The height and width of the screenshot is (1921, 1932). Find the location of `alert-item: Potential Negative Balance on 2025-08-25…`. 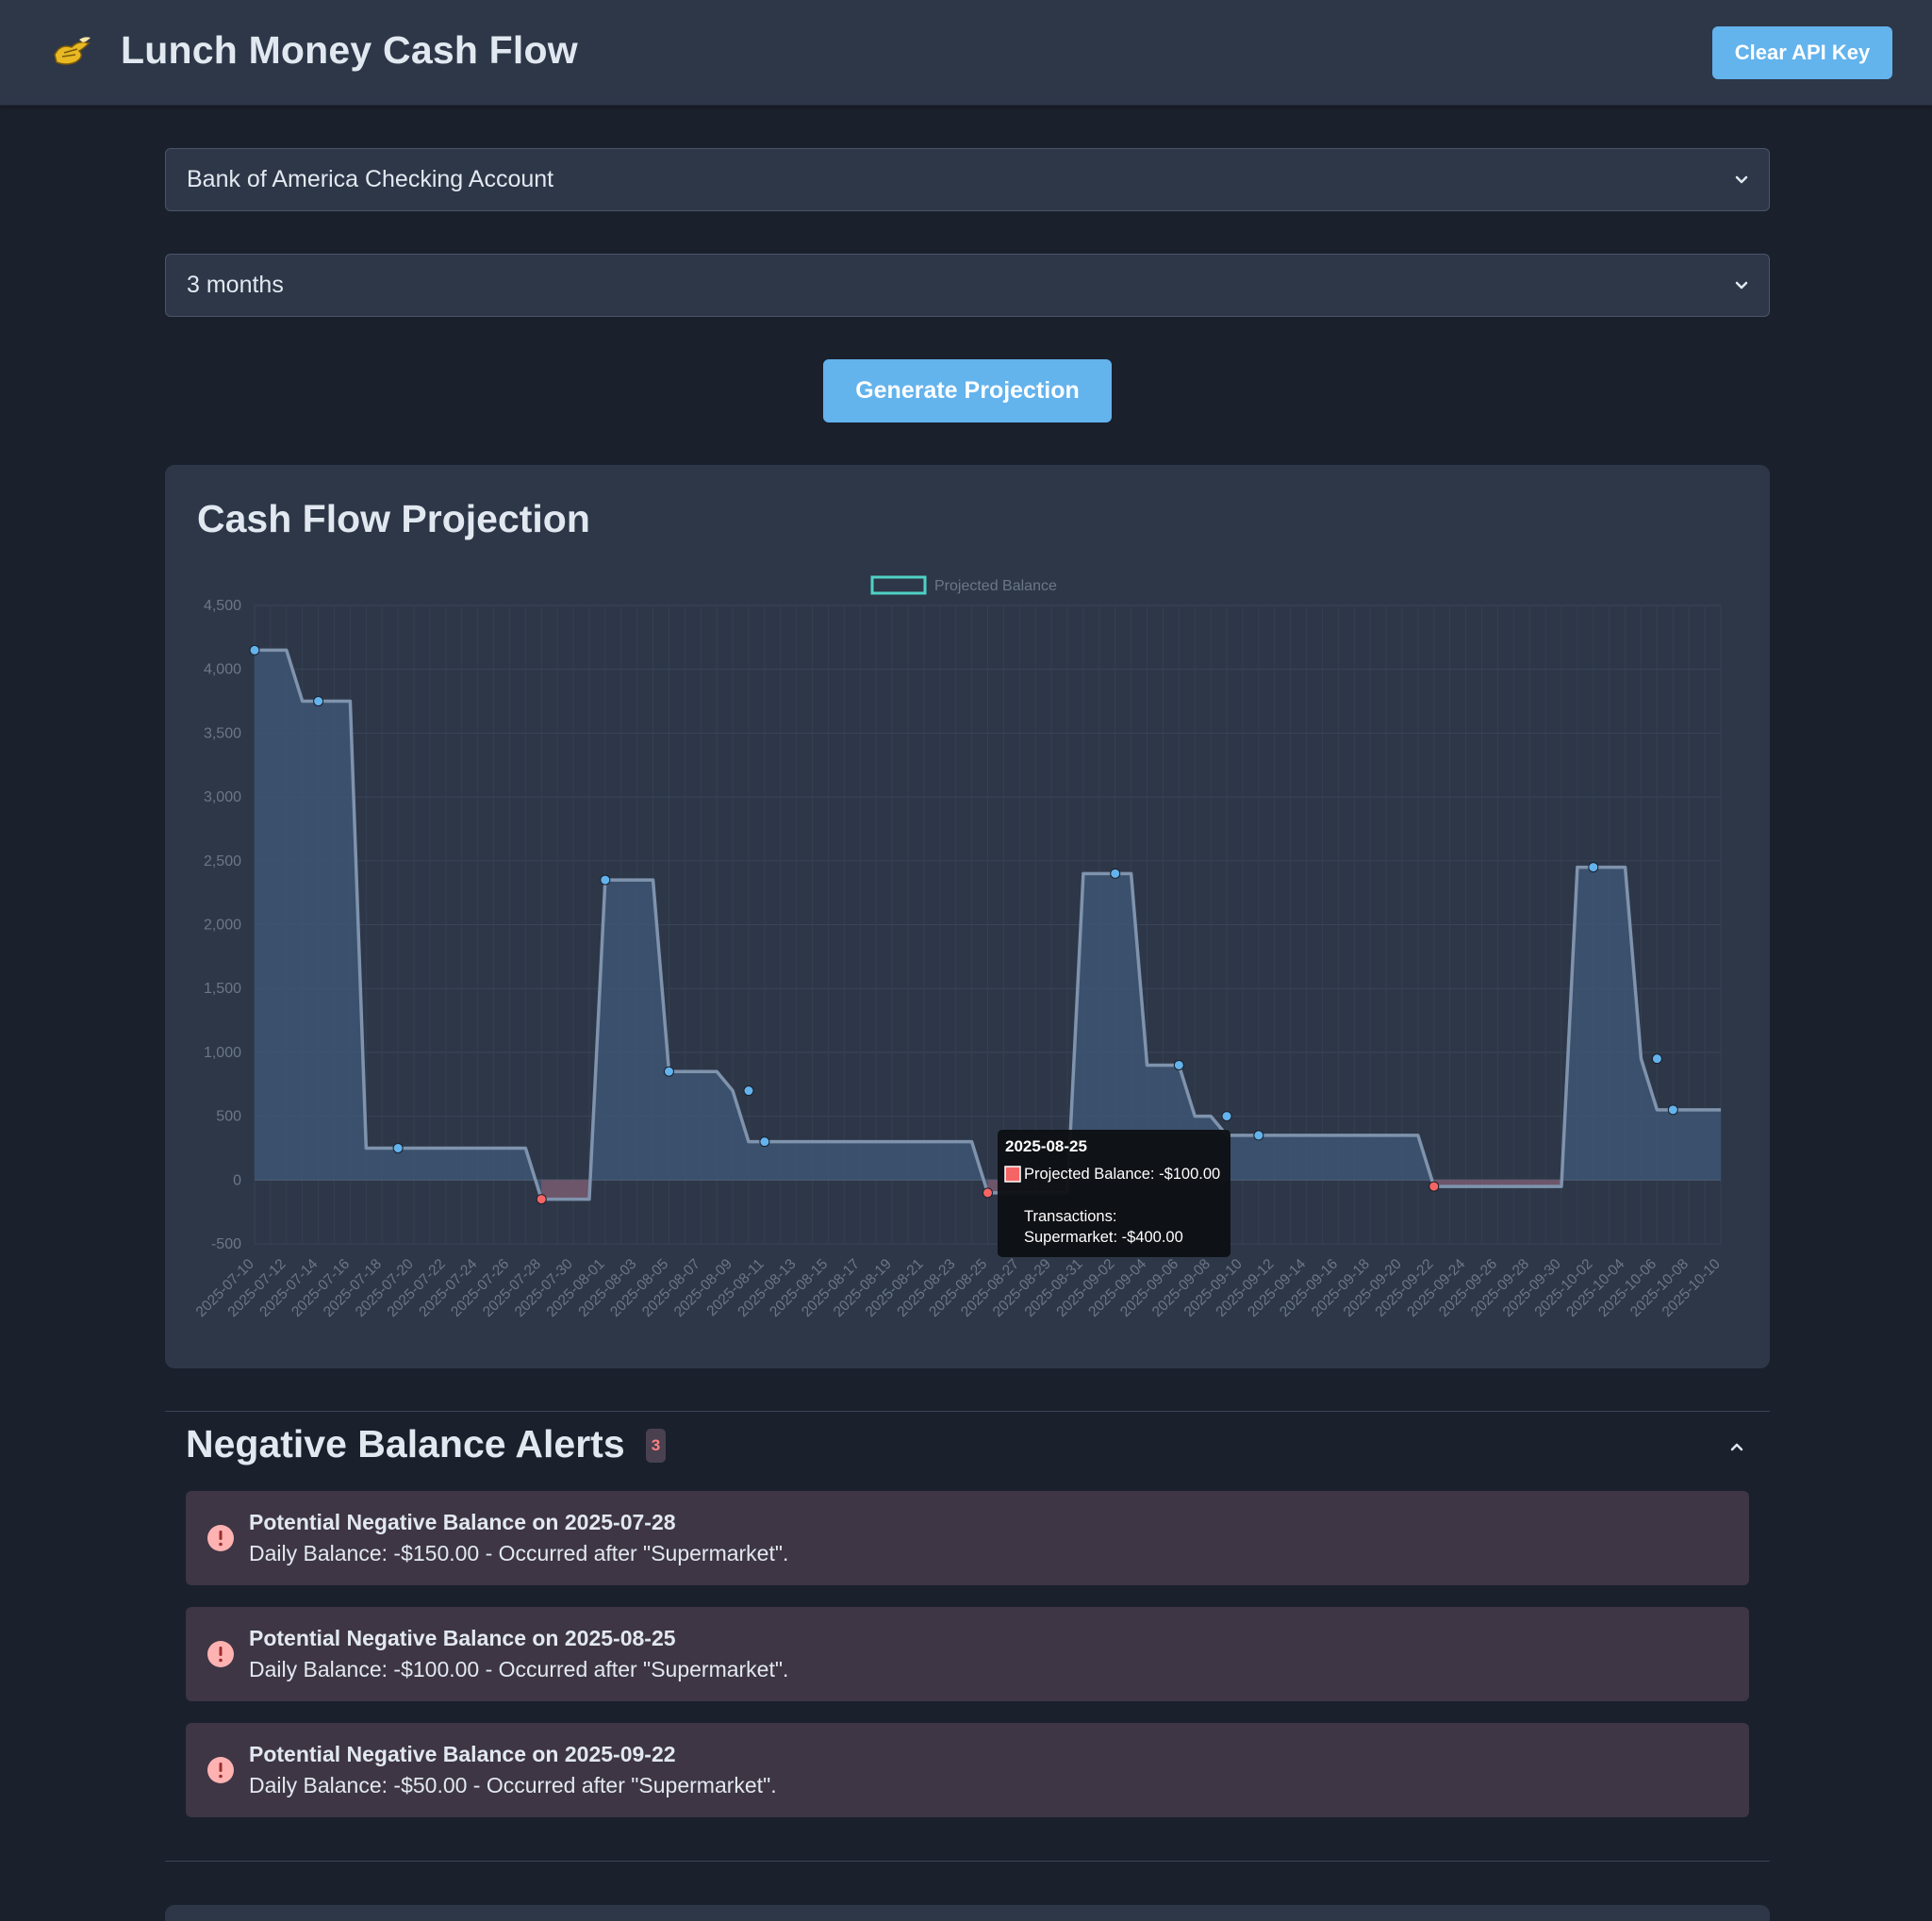

alert-item: Potential Negative Balance on 2025-08-25… is located at coordinates (967, 1654).